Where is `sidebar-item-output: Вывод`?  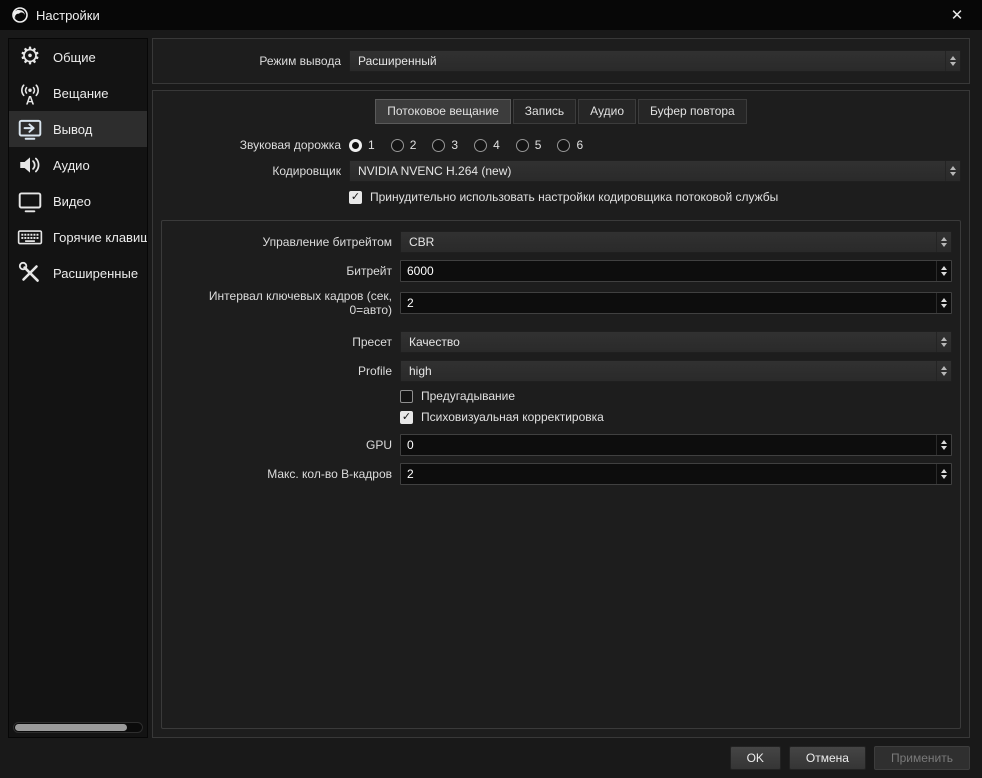 sidebar-item-output: Вывод is located at coordinates (78, 129).